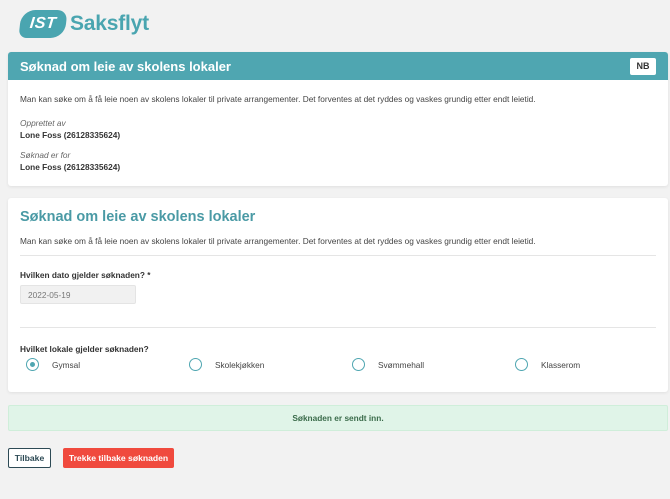 This screenshot has width=670, height=499. I want to click on back-button: Tilbake, so click(29, 458).